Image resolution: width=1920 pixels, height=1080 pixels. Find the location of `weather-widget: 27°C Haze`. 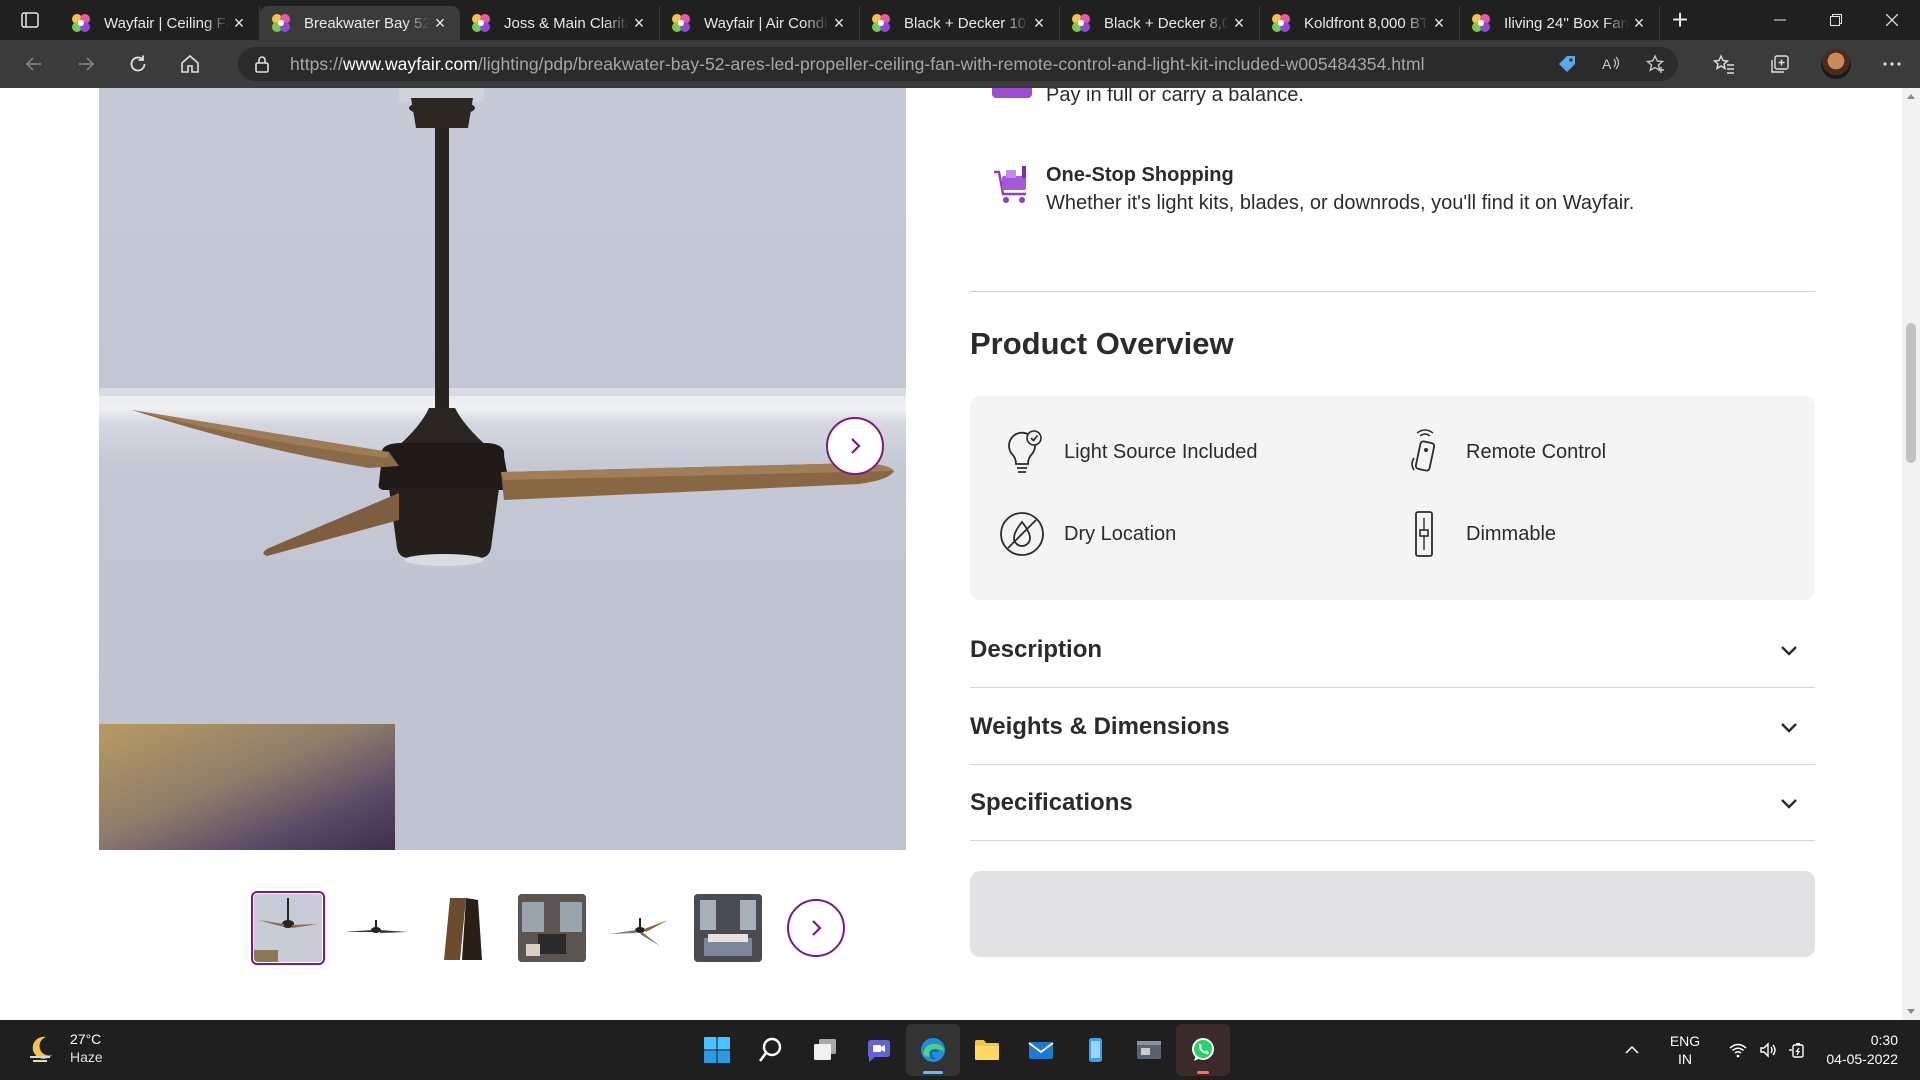

weather-widget: 27°C Haze is located at coordinates (63, 1048).